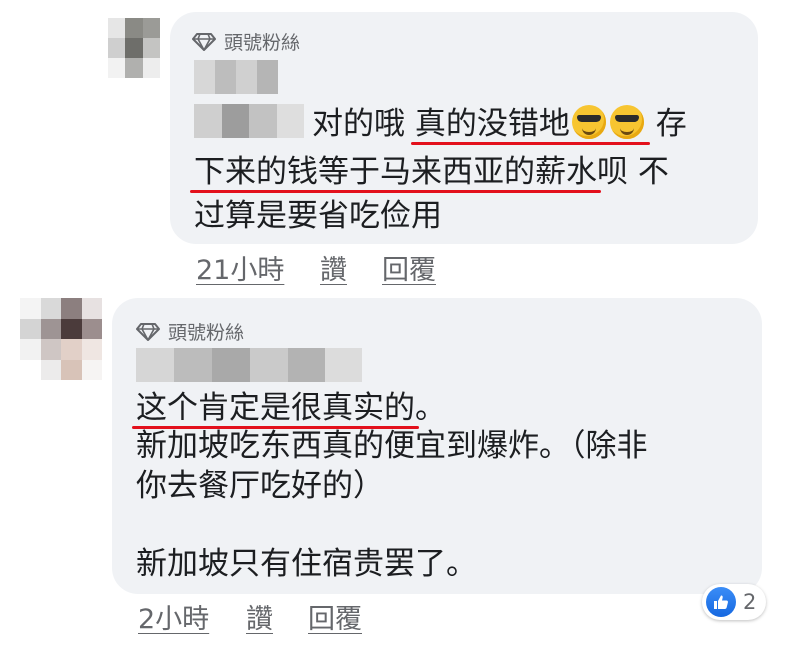  What do you see at coordinates (240, 267) in the screenshot?
I see `timestamp-link: 21小時` at bounding box center [240, 267].